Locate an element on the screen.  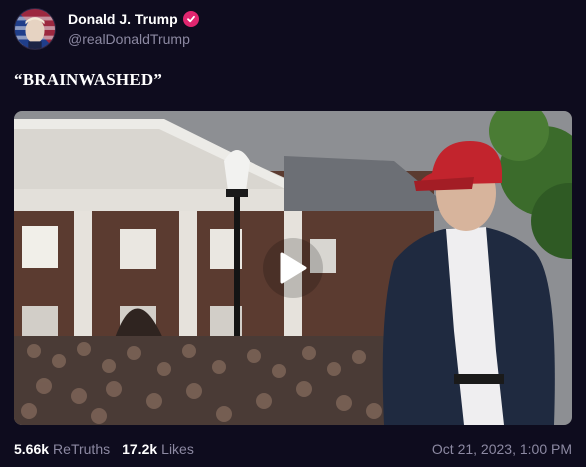
display-name: Donald J. Trump is located at coordinates (123, 19).